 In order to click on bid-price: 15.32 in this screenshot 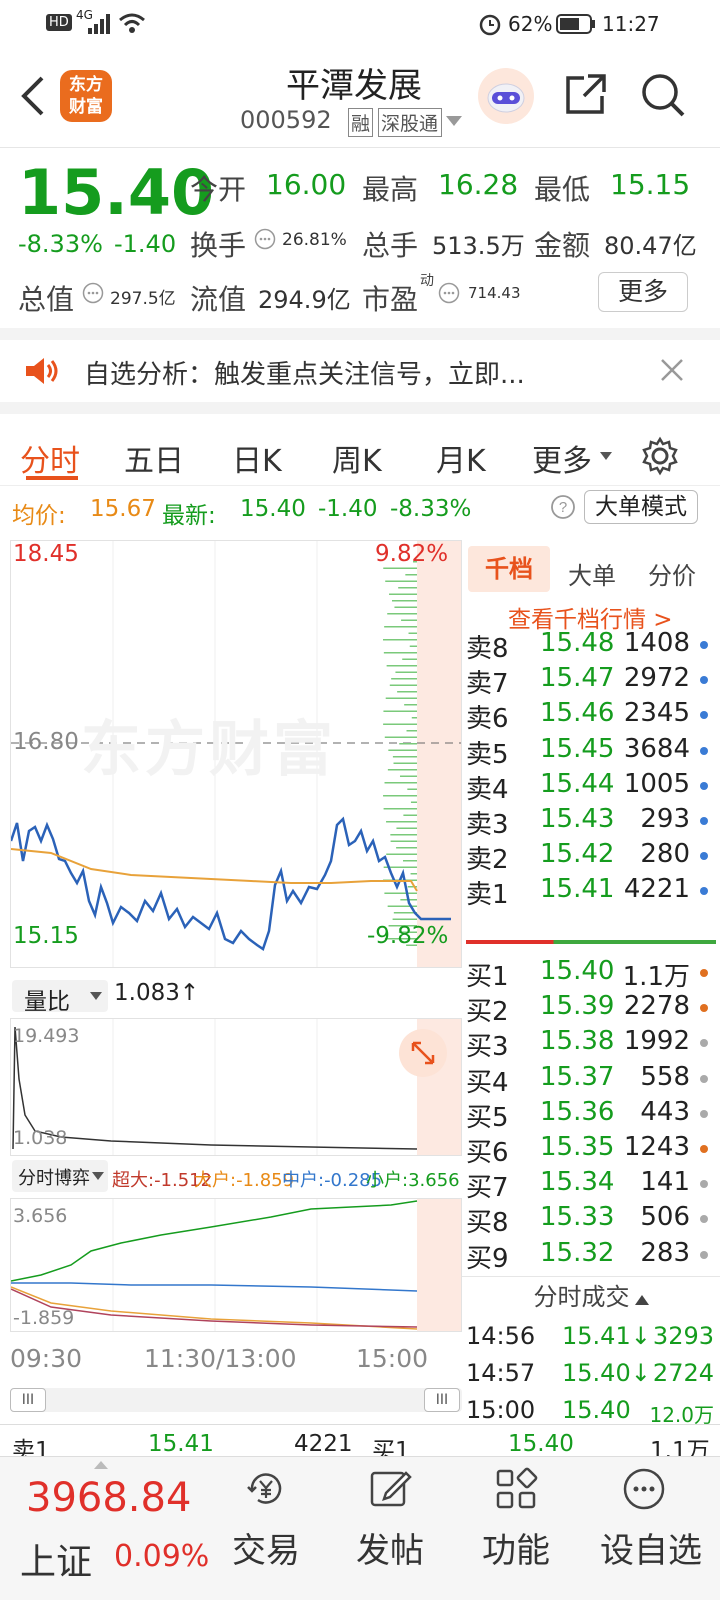, I will do `click(577, 1252)`.